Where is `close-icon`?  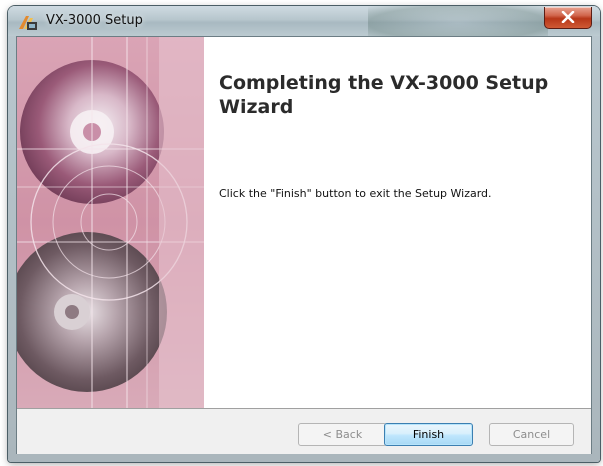
close-icon is located at coordinates (568, 17).